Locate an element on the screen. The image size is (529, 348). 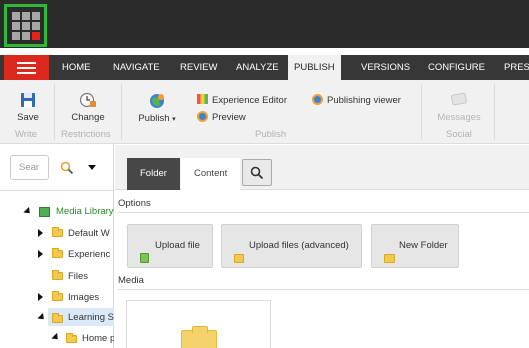
save-icon is located at coordinates (28, 100).